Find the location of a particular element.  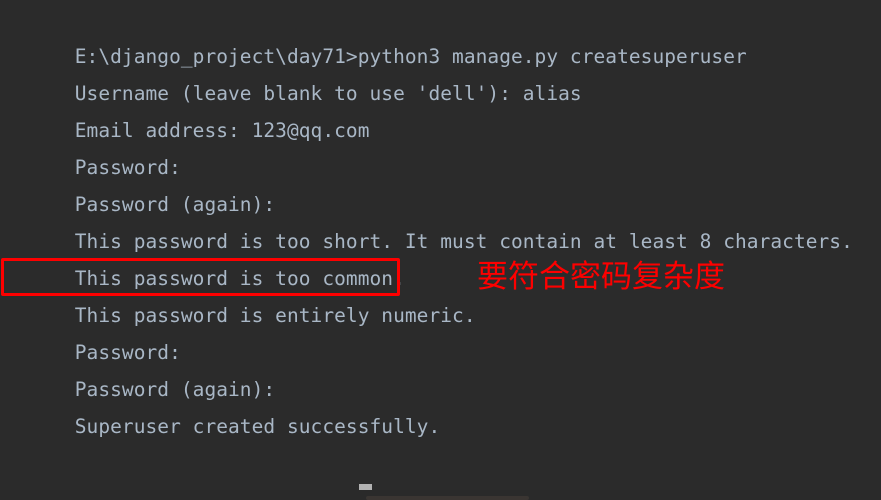

red-note-annotation: 要符合密码复杂度 is located at coordinates (601, 277).